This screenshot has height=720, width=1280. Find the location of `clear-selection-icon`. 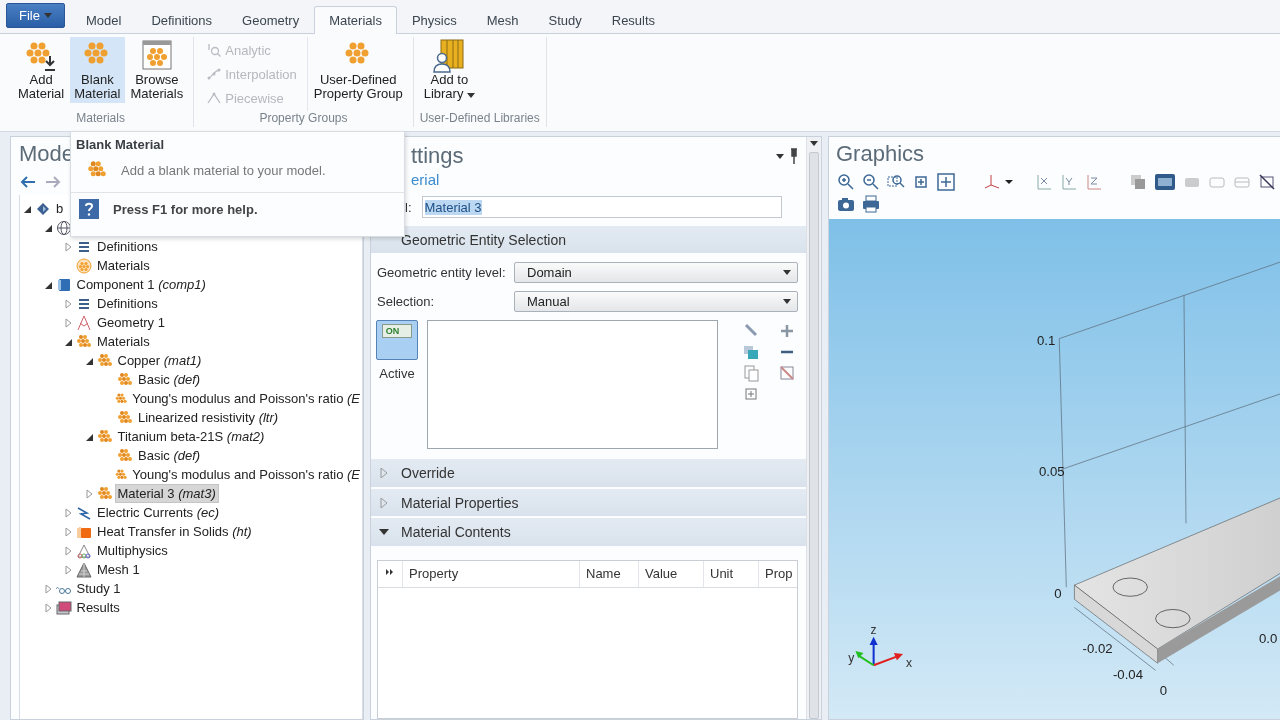

clear-selection-icon is located at coordinates (787, 373).